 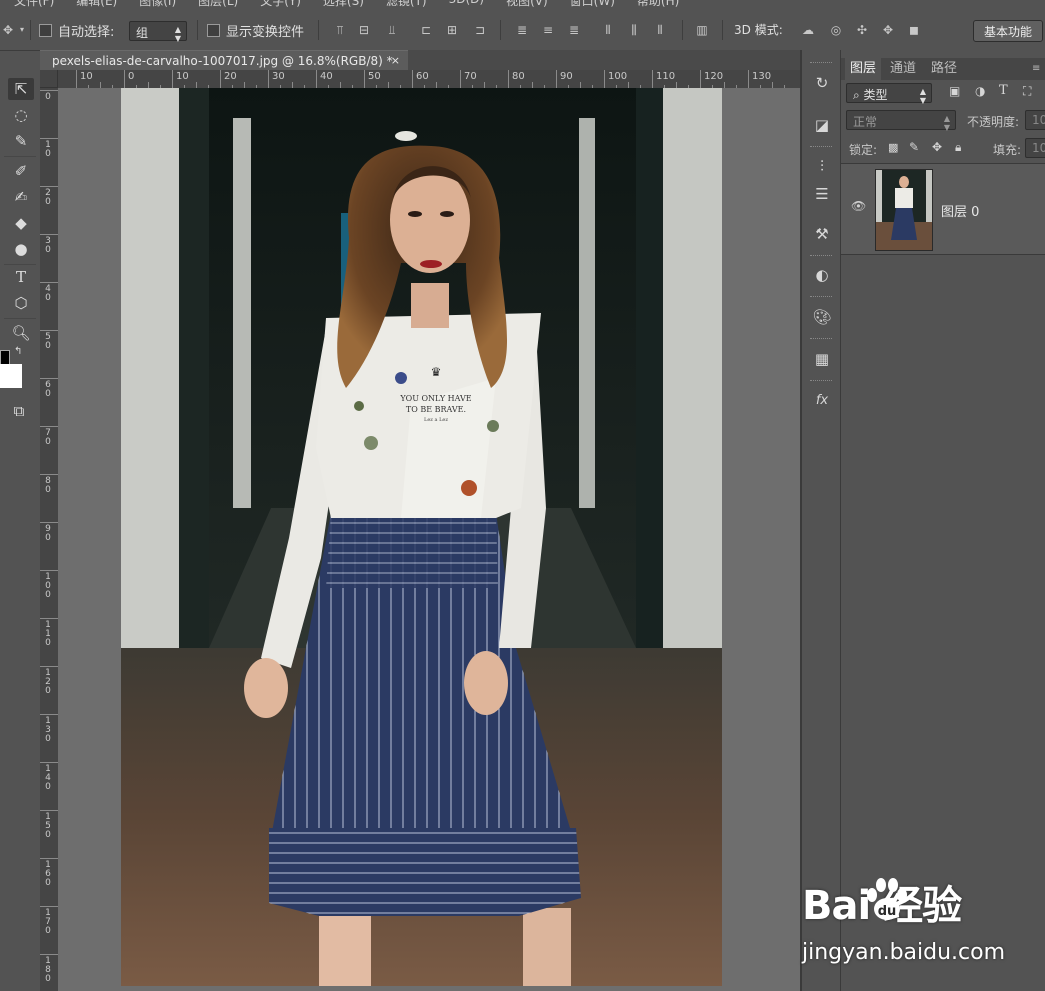 What do you see at coordinates (901, 121) in the screenshot?
I see `blend-mode-dropdown: 正常 ▲ ▼` at bounding box center [901, 121].